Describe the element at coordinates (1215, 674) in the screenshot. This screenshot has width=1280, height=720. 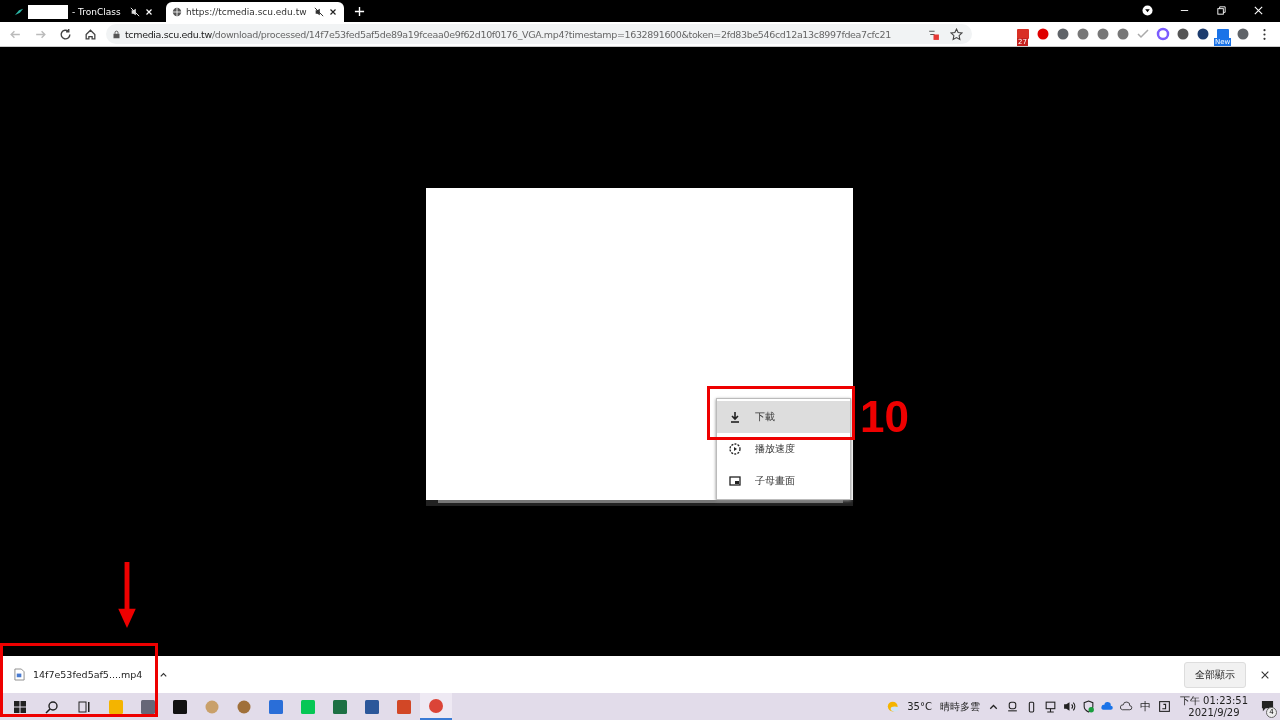
I see `show-all-button: 全部顯示` at that location.